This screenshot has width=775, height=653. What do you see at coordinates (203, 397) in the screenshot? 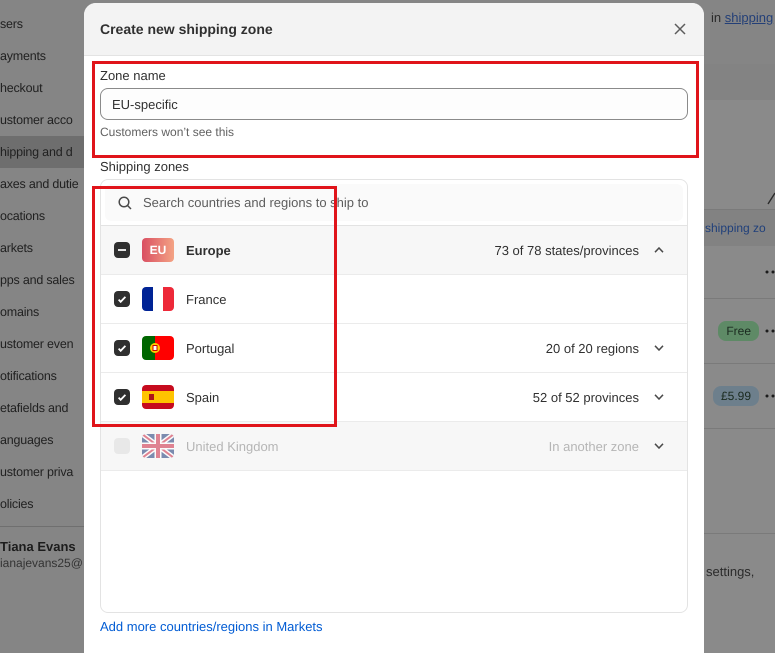
I see `zone-name: Spain` at bounding box center [203, 397].